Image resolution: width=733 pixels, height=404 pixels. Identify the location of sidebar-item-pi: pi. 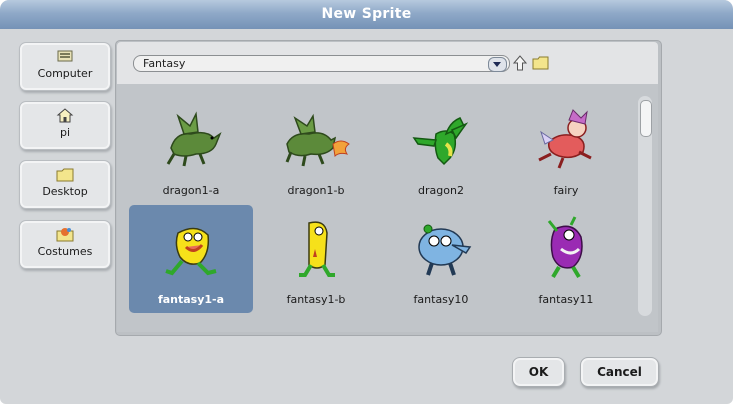
(65, 125).